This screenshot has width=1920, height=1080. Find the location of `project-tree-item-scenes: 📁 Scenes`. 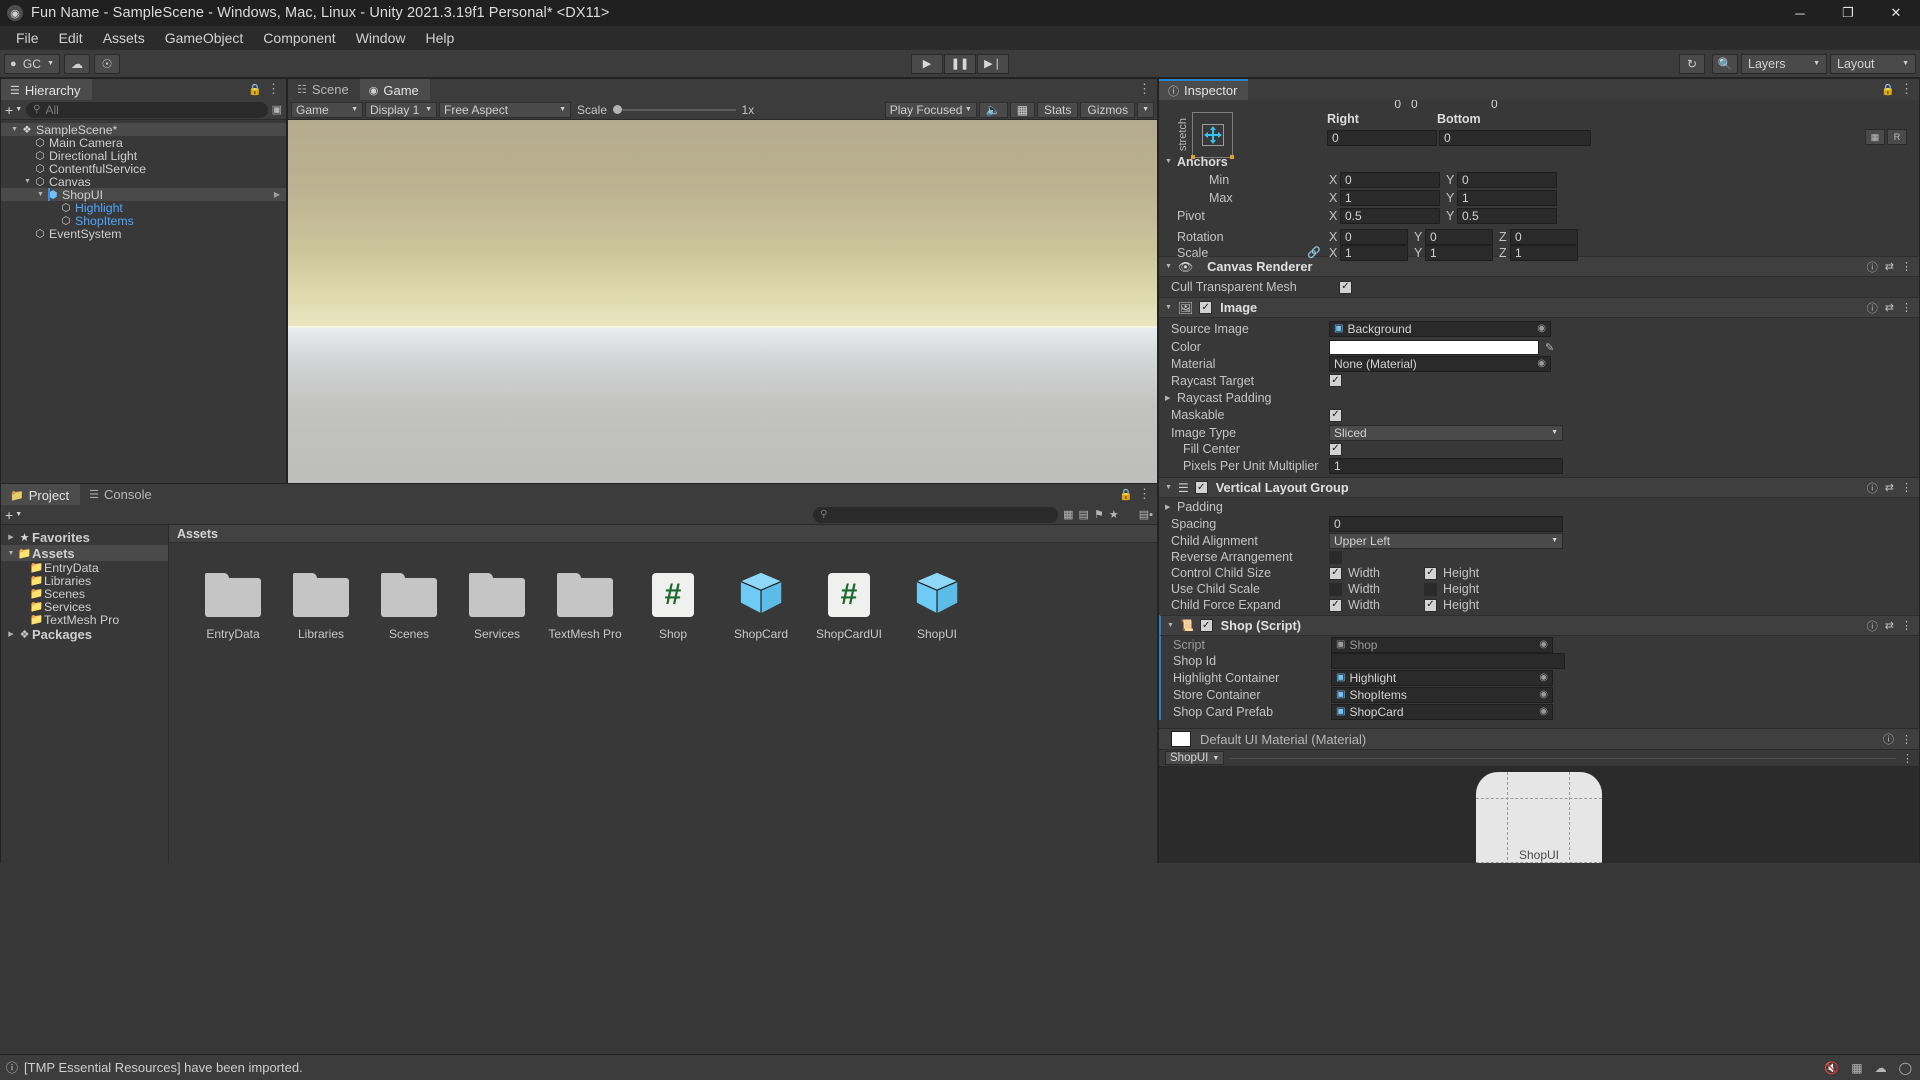

project-tree-item-scenes: 📁 Scenes is located at coordinates (84, 594).